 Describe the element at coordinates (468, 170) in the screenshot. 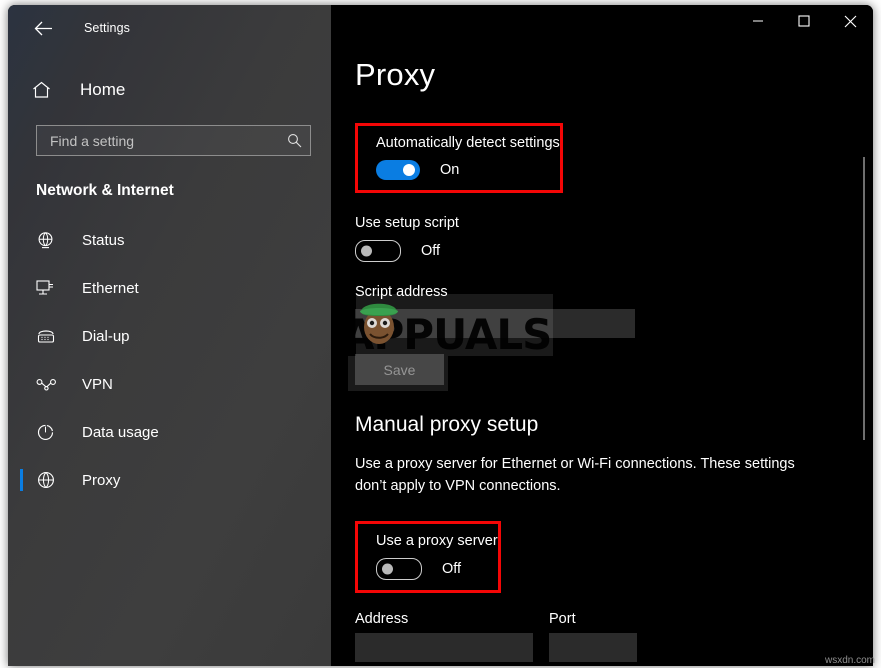

I see `auto-detect-toggle-row: On` at that location.